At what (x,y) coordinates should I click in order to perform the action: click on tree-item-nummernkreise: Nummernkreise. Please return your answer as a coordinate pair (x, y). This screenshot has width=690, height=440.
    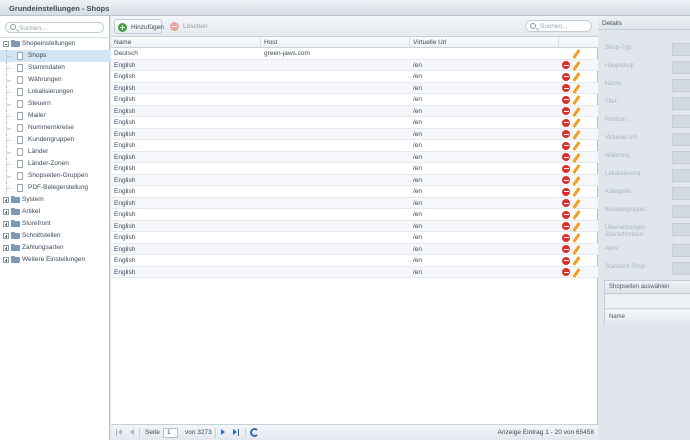
    Looking at the image, I should click on (55, 128).